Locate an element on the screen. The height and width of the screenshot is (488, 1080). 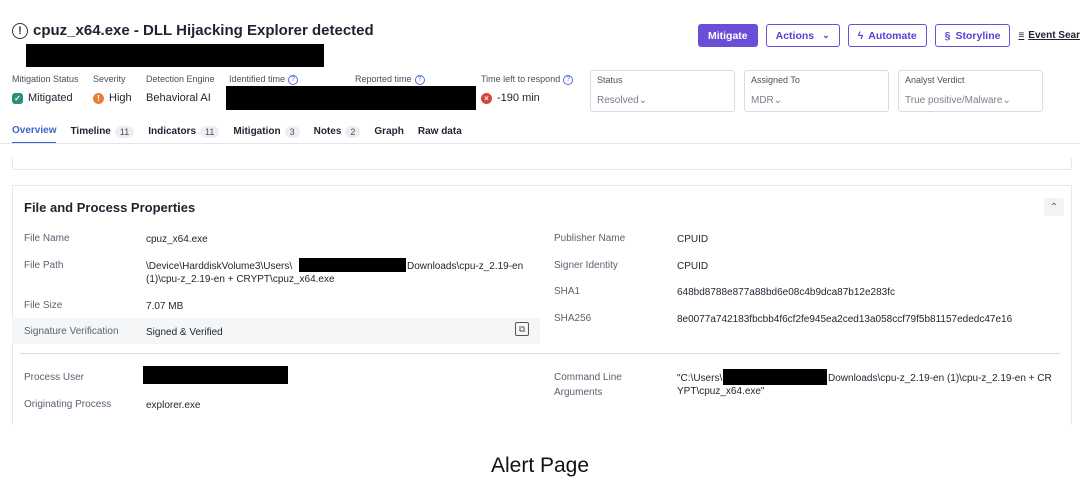
tab-overview: Overview is located at coordinates (34, 134).